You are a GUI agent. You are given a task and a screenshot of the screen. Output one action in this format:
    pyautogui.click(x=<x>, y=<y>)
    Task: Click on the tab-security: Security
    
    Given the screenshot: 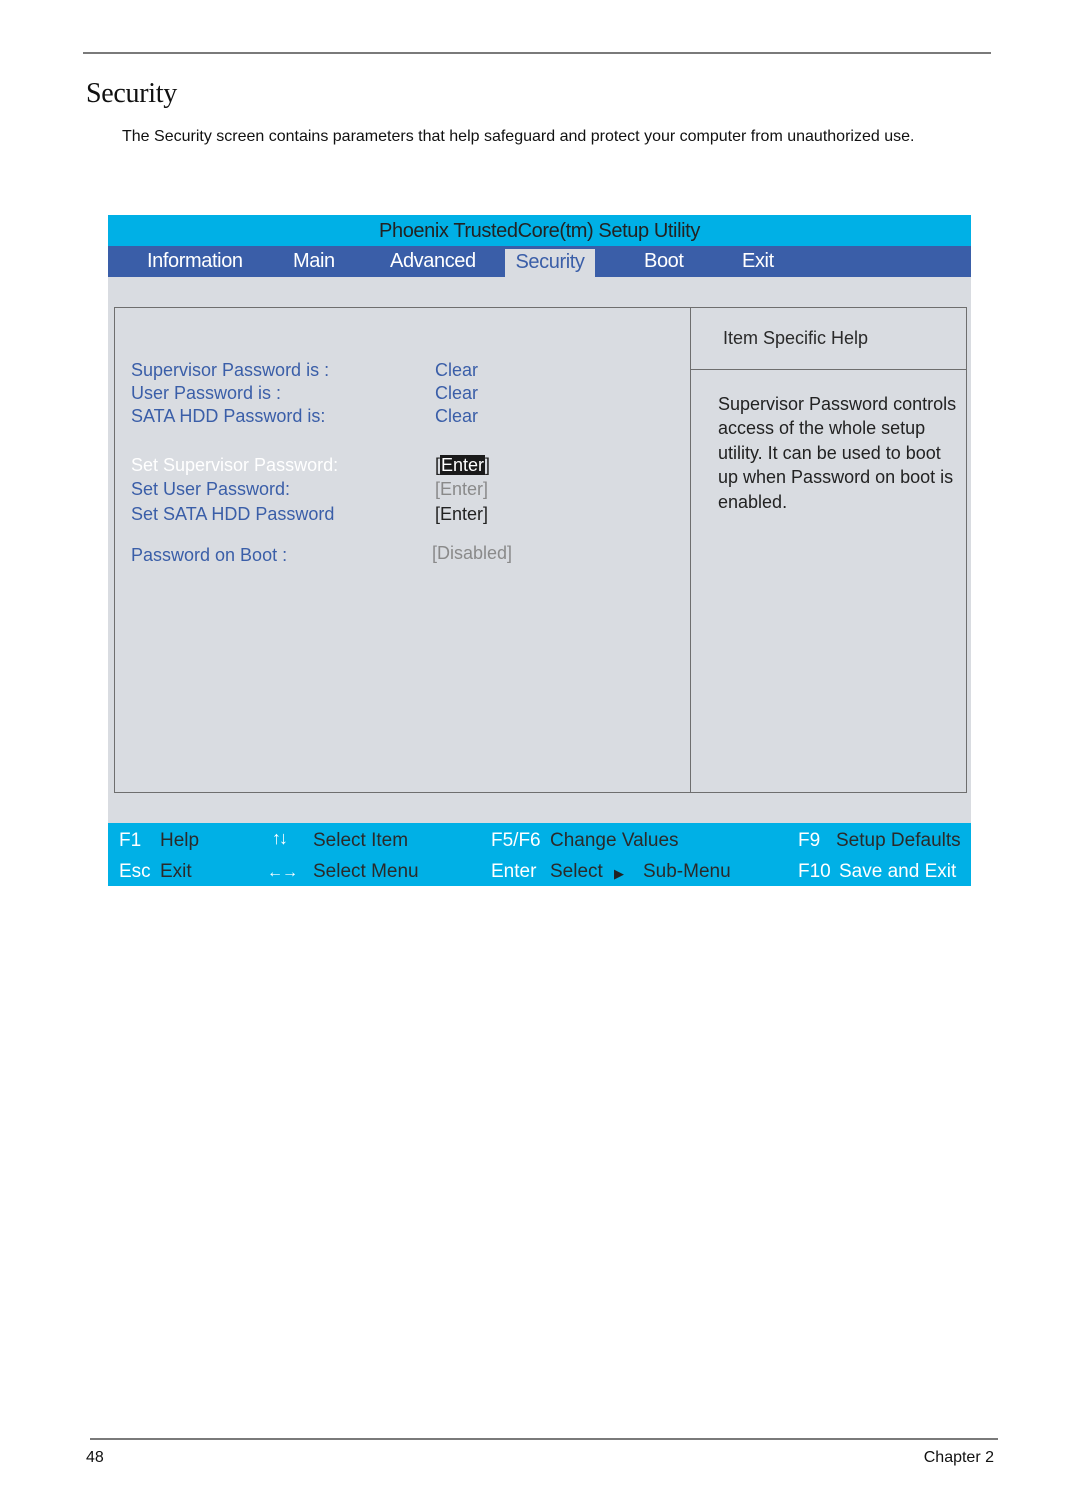 What is the action you would take?
    pyautogui.click(x=550, y=263)
    